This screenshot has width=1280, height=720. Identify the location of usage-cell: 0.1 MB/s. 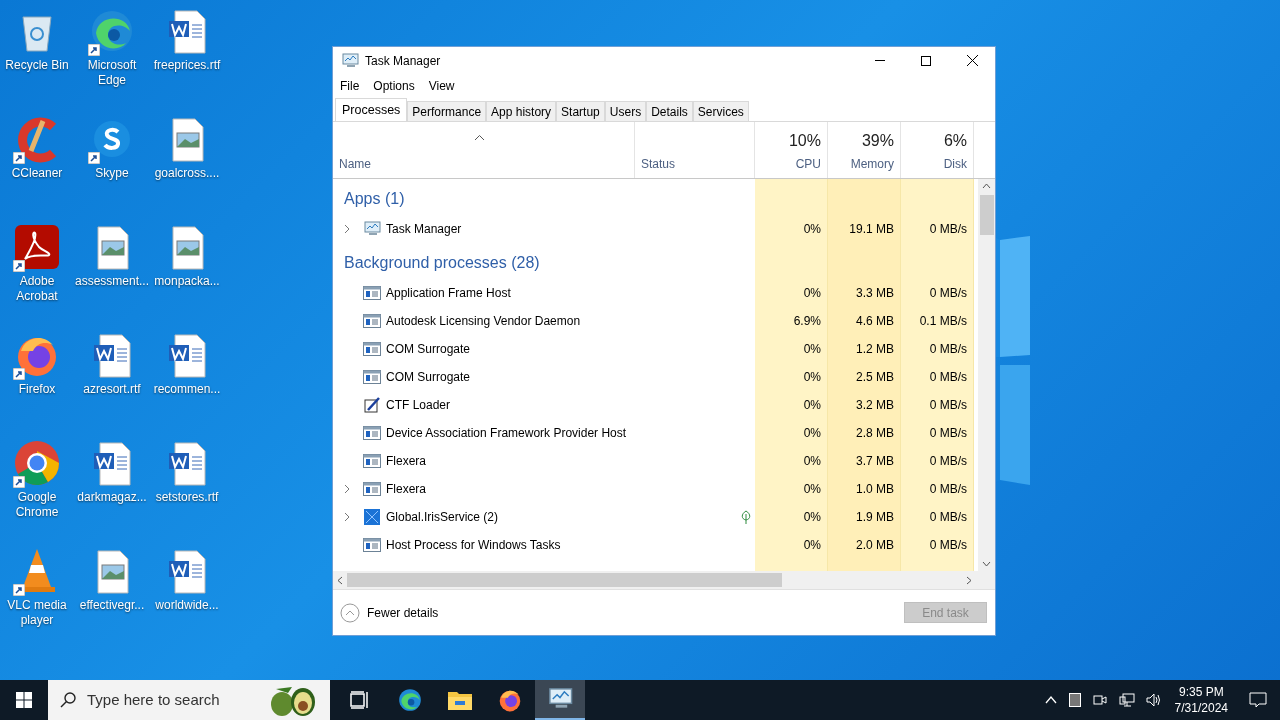
(937, 321).